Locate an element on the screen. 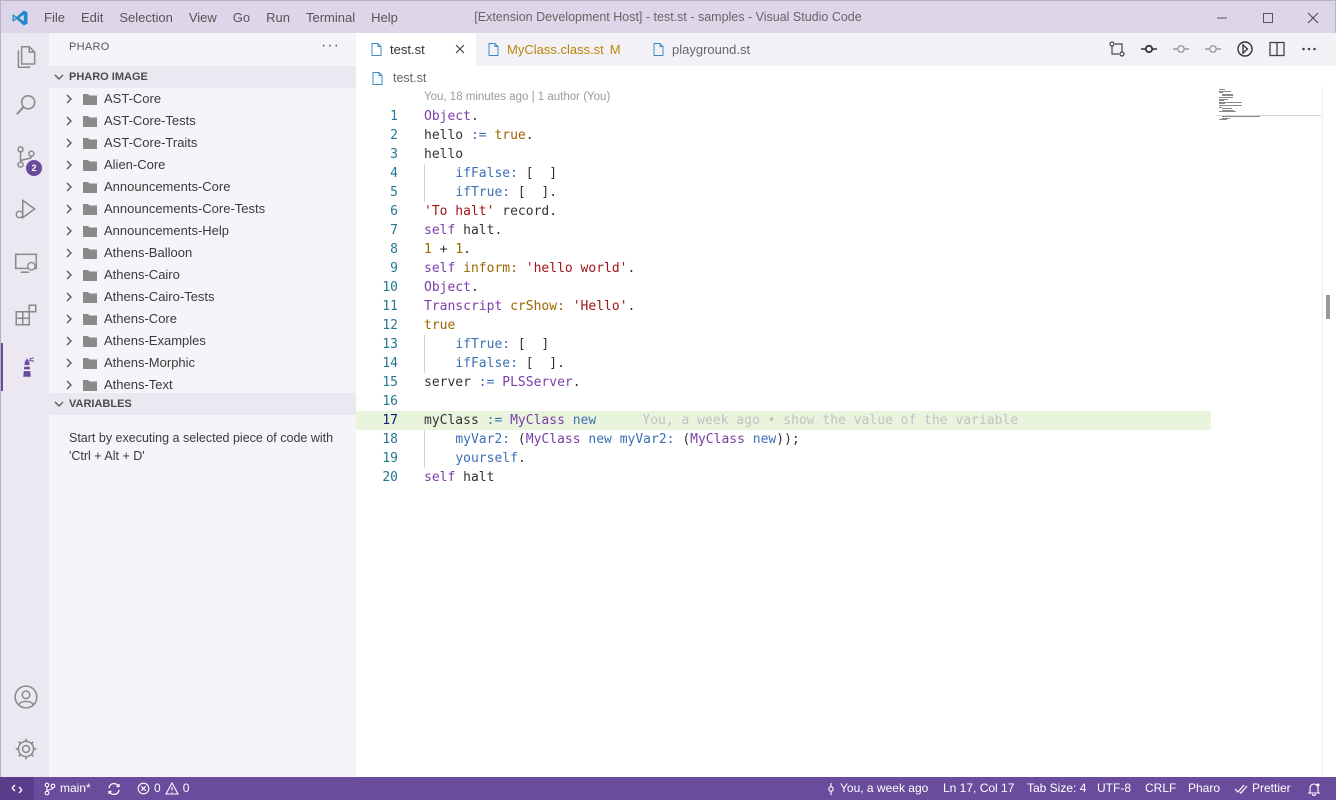  git-blame-status: You, a week ago is located at coordinates (877, 788).